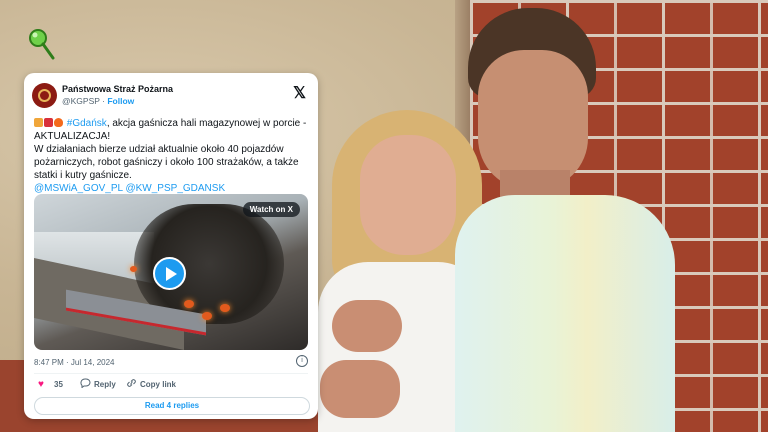 Image resolution: width=768 pixels, height=432 pixels. Describe the element at coordinates (299, 93) in the screenshot. I see `x-logo-icon: 𝕏` at that location.